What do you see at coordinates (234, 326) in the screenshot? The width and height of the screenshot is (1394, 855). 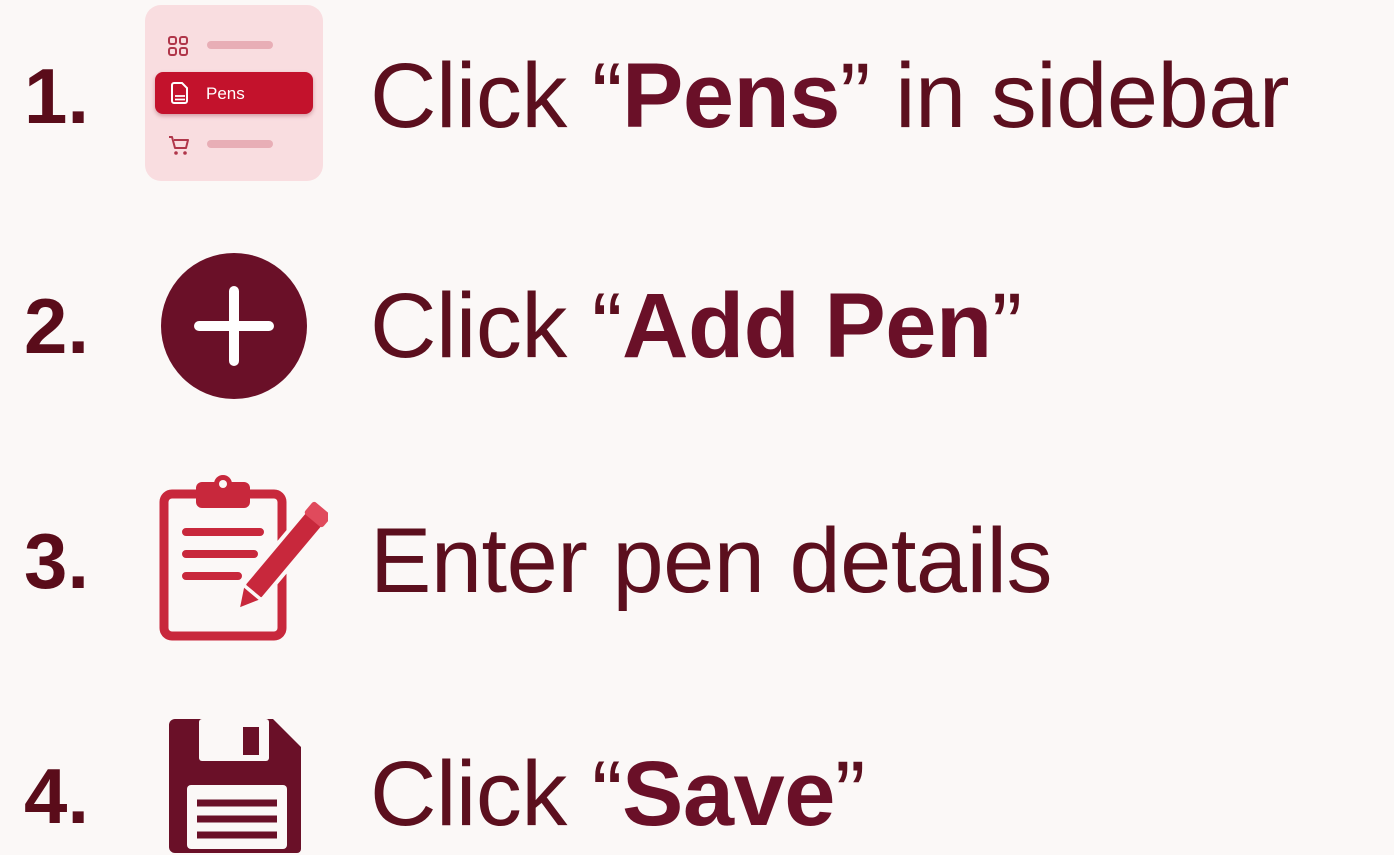 I see `plus-circle-icon` at bounding box center [234, 326].